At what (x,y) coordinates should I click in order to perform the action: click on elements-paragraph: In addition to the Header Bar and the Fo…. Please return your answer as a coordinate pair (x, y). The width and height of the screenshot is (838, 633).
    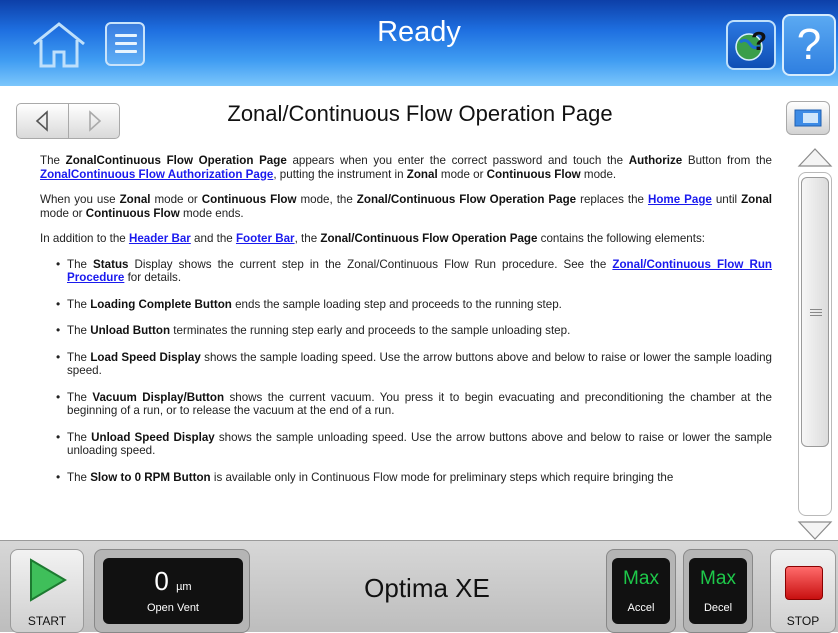
    Looking at the image, I should click on (406, 239).